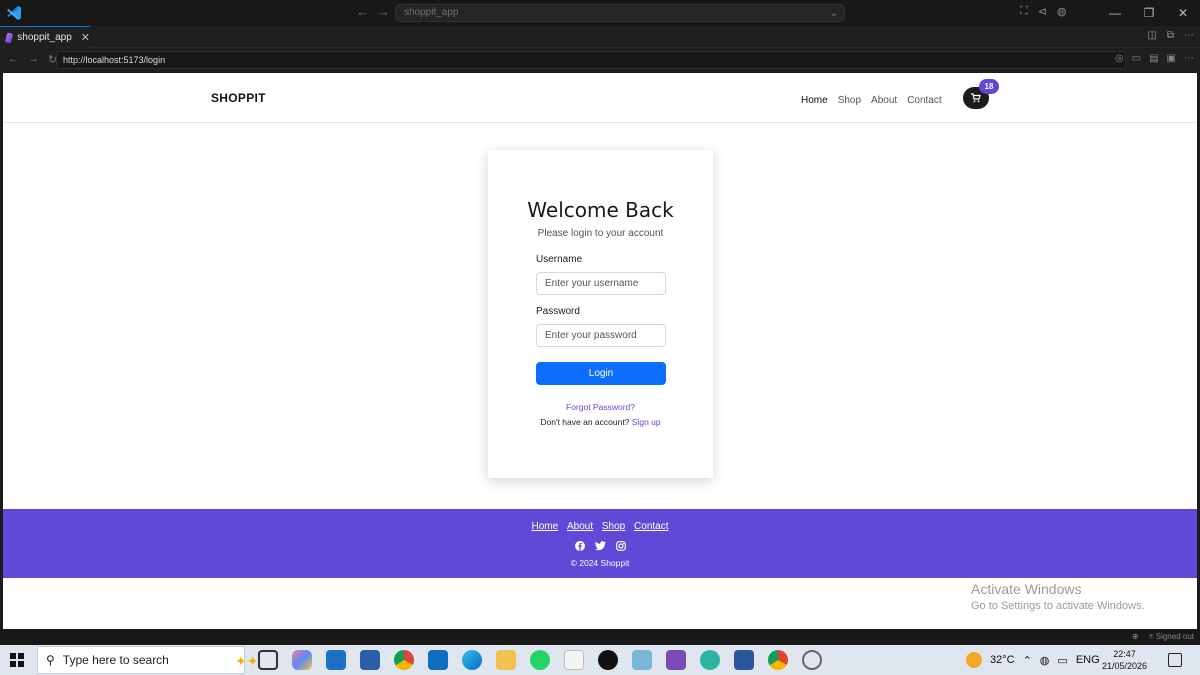  I want to click on copilot-sparkle-icon: ✦✦, so click(247, 661).